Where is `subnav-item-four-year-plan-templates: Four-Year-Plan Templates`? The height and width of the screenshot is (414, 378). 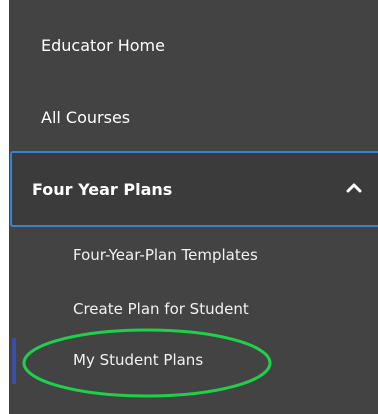
subnav-item-four-year-plan-templates: Four-Year-Plan Templates is located at coordinates (193, 257).